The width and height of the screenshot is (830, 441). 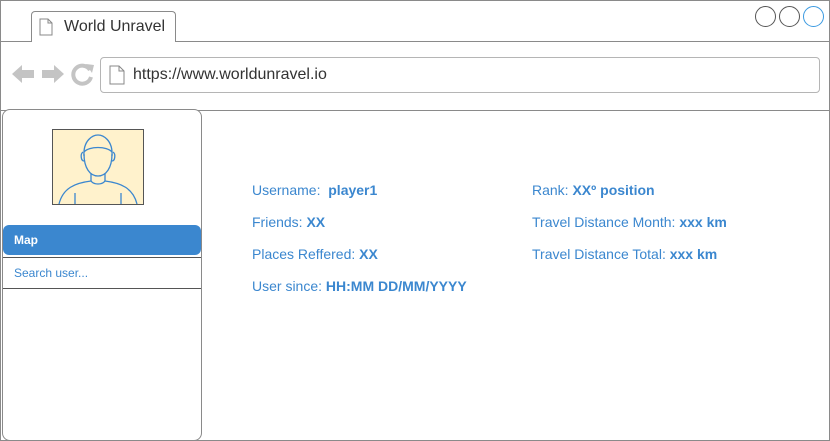 What do you see at coordinates (23, 74) in the screenshot?
I see `back-arrow-icon` at bounding box center [23, 74].